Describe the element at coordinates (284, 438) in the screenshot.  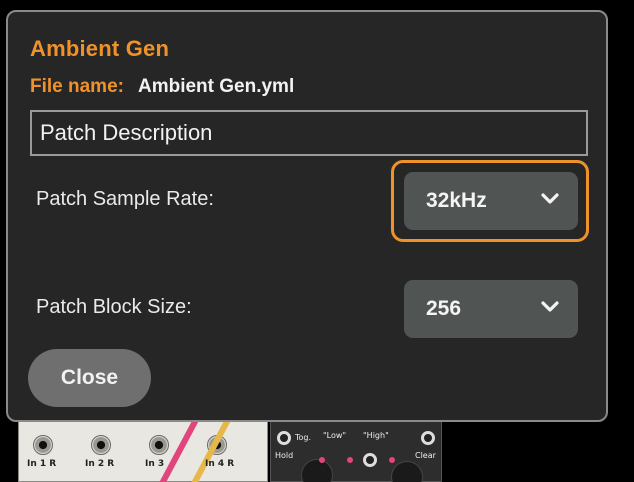
I see `tog-jack` at that location.